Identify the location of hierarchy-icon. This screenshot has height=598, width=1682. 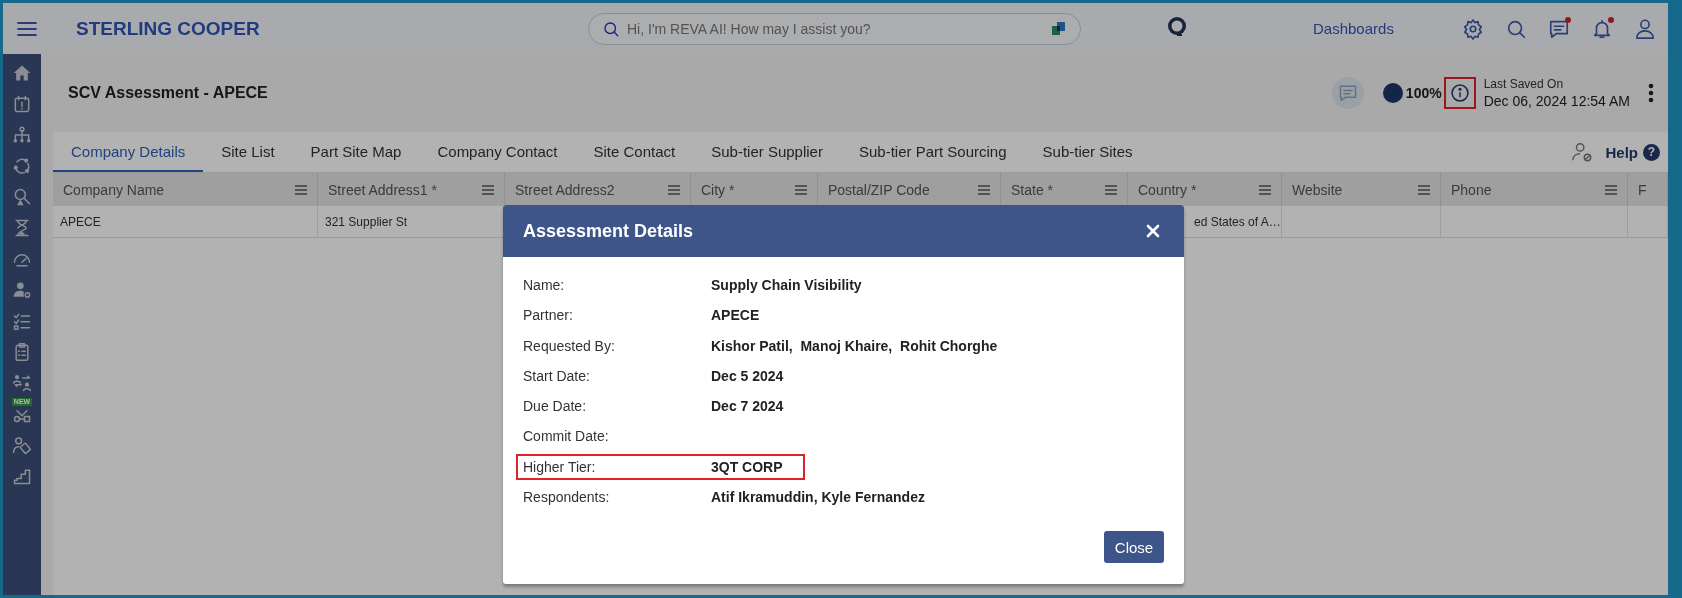
(22, 135).